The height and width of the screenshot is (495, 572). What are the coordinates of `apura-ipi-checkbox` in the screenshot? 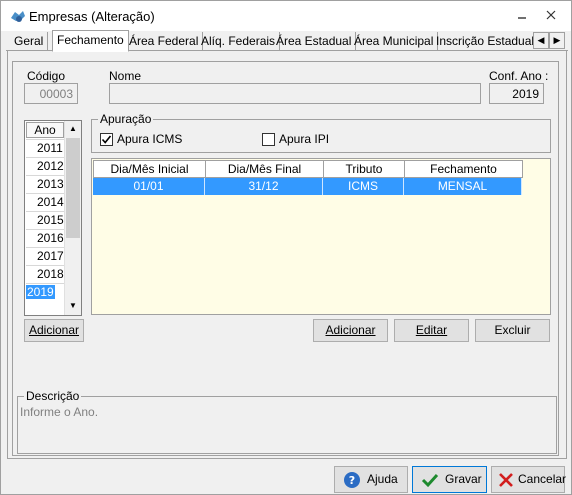 It's located at (268, 139).